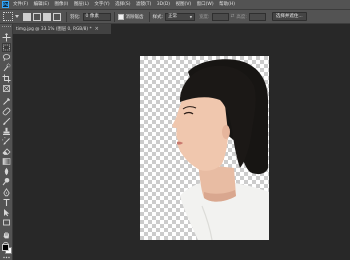  I want to click on move-tool-icon, so click(6, 37).